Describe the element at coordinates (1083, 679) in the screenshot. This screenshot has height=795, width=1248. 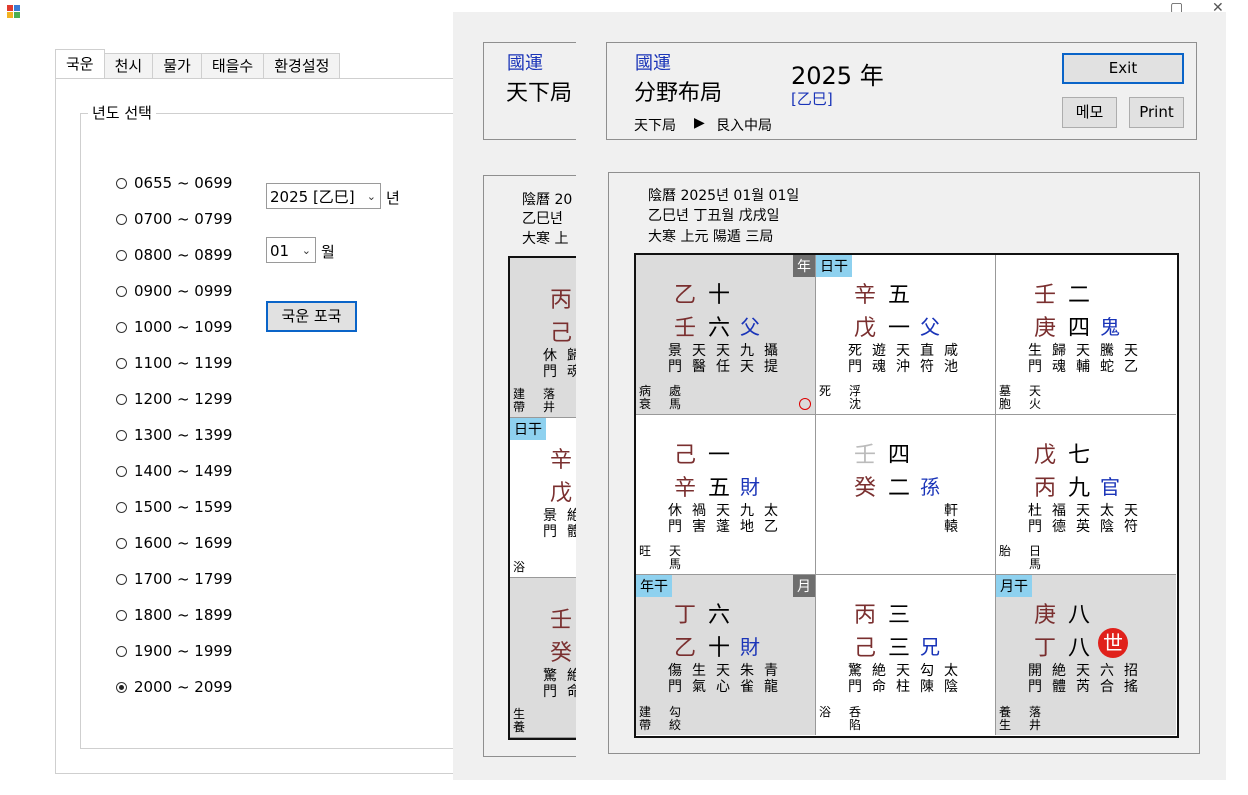
I see `god-label: 天芮` at that location.